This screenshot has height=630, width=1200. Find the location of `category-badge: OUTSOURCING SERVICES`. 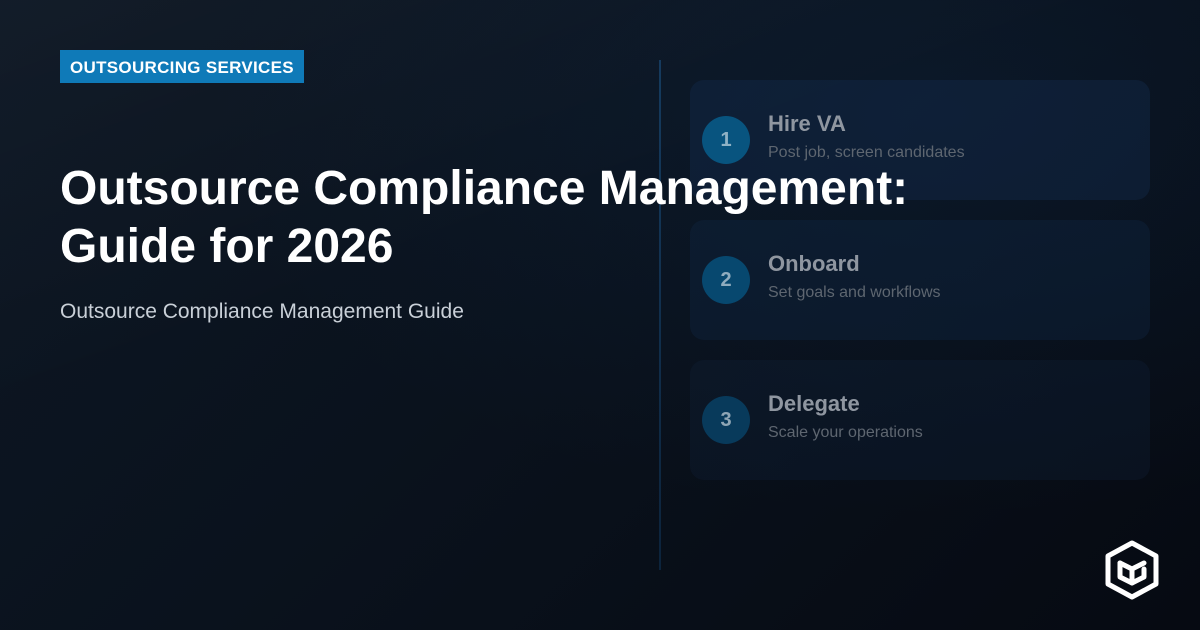

category-badge: OUTSOURCING SERVICES is located at coordinates (182, 66).